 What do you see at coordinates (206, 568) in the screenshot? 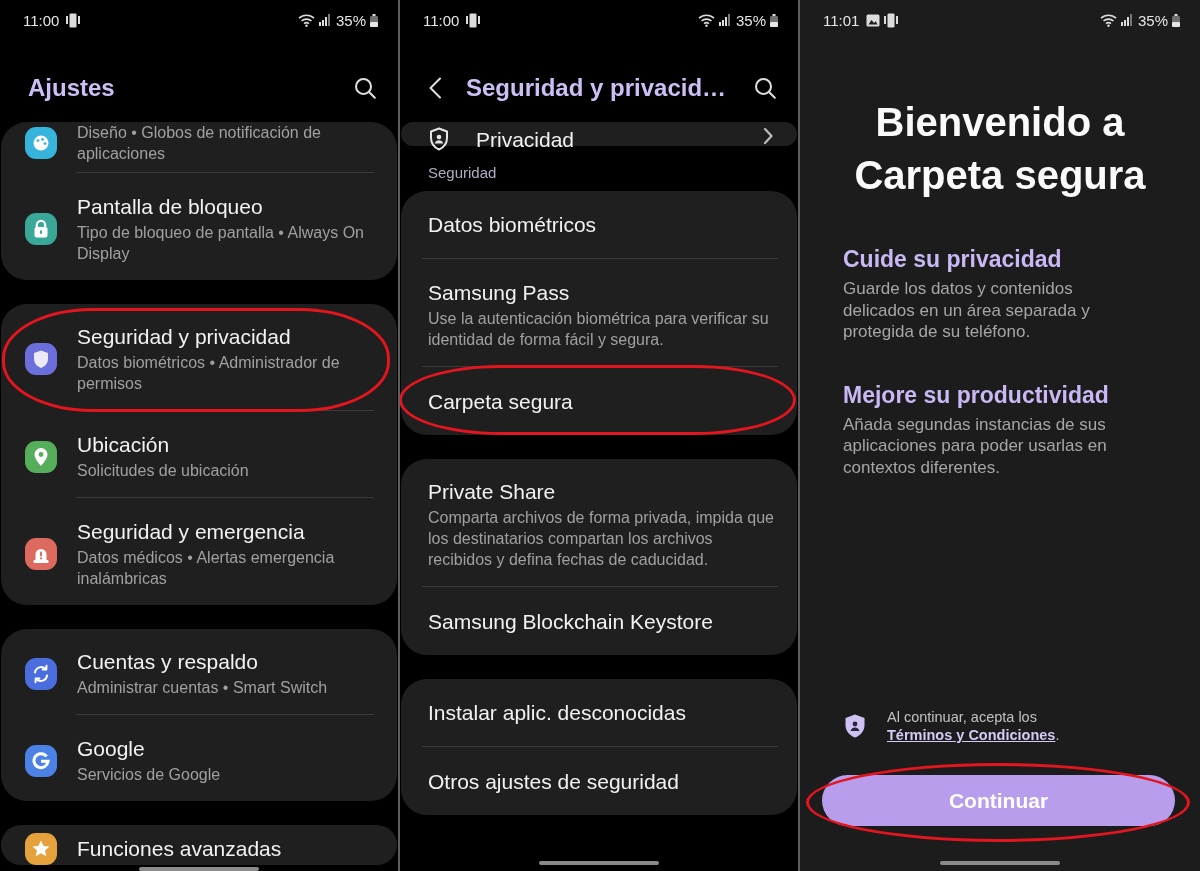
I see `item-subtitle: Datos médicos • Alertas emergencia inalámbricas` at bounding box center [206, 568].